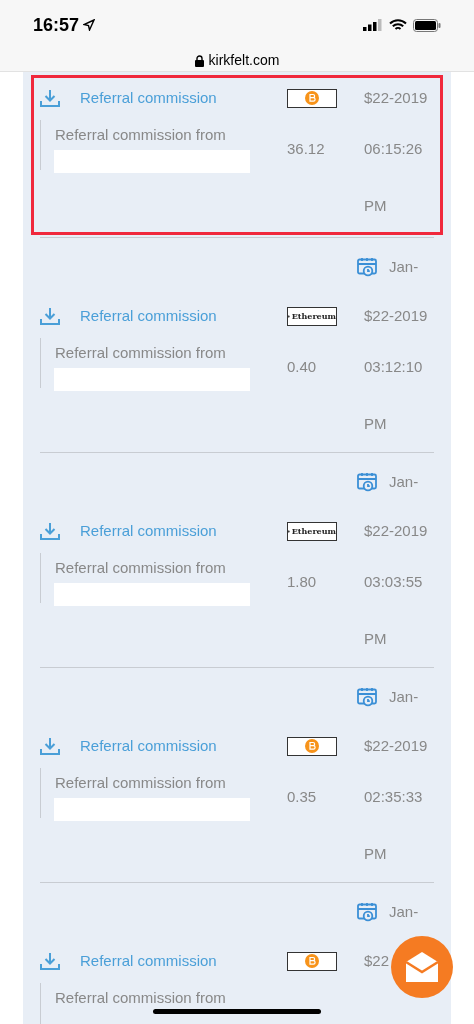  Describe the element at coordinates (373, 25) in the screenshot. I see `signal-icon` at that location.